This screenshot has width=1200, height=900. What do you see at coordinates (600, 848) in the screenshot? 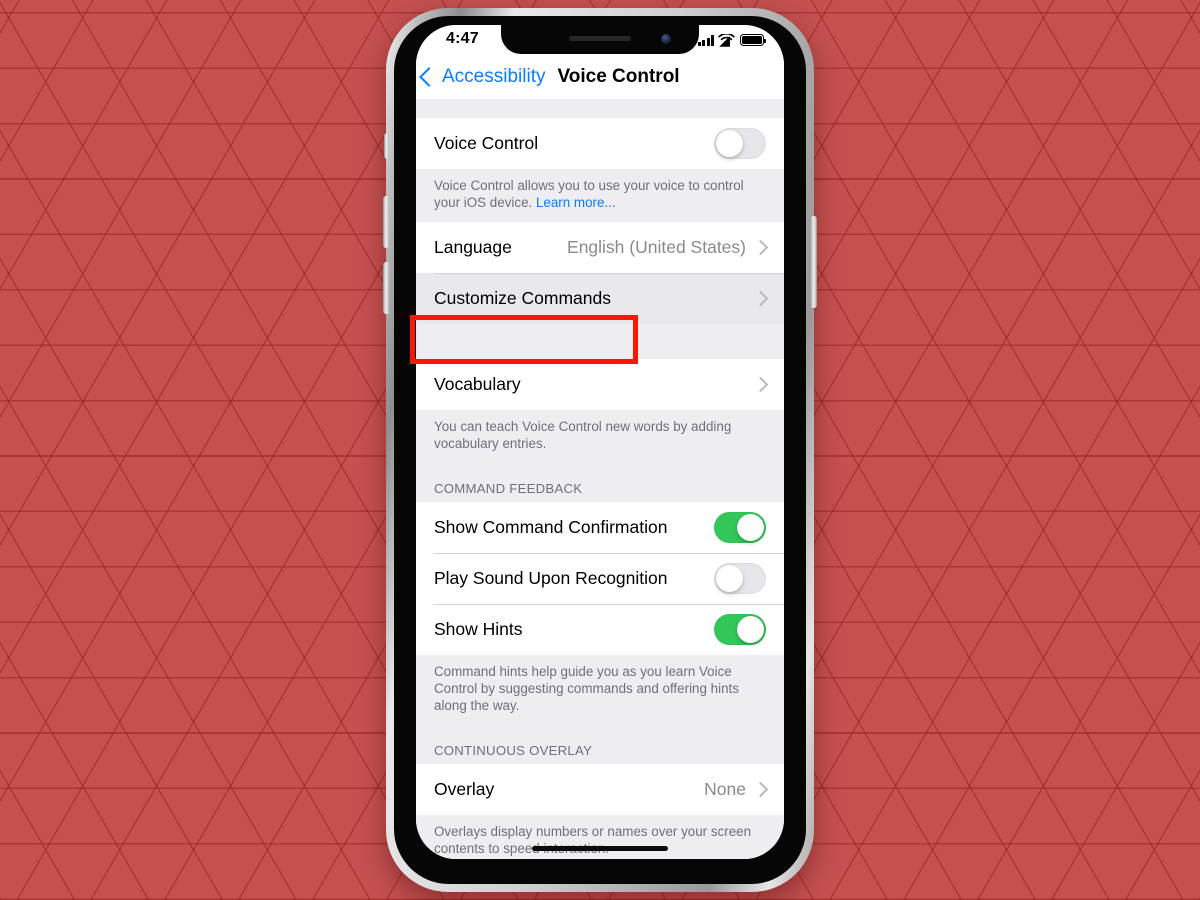
I see `home-indicator` at bounding box center [600, 848].